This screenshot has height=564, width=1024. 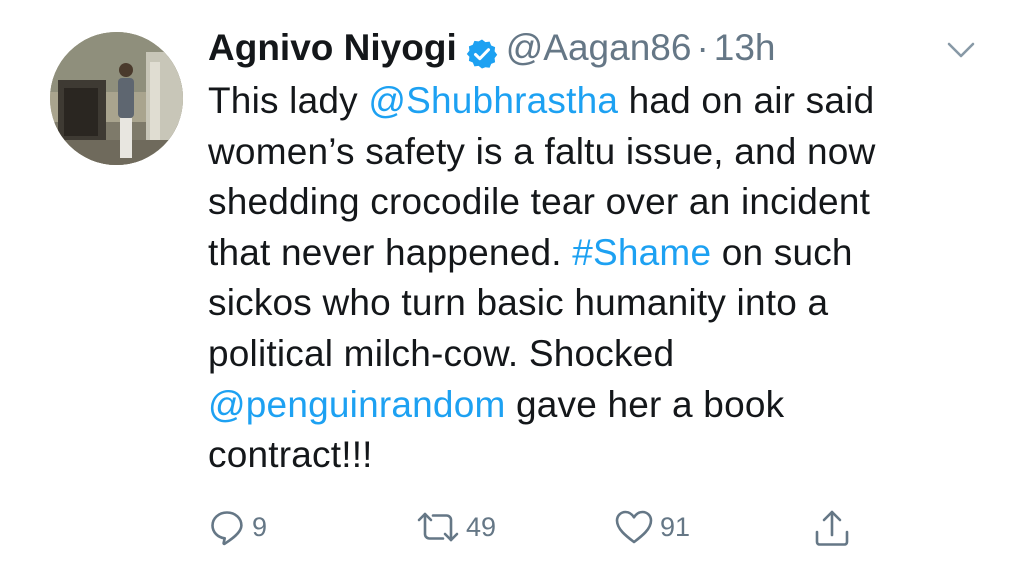 What do you see at coordinates (641, 252) in the screenshot?
I see `hashtag-link: #Shame` at bounding box center [641, 252].